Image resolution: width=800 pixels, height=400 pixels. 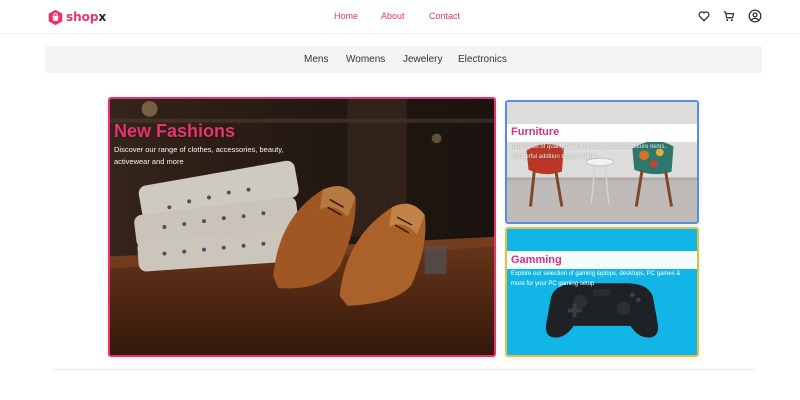 I want to click on gaming-image, so click(x=602, y=292).